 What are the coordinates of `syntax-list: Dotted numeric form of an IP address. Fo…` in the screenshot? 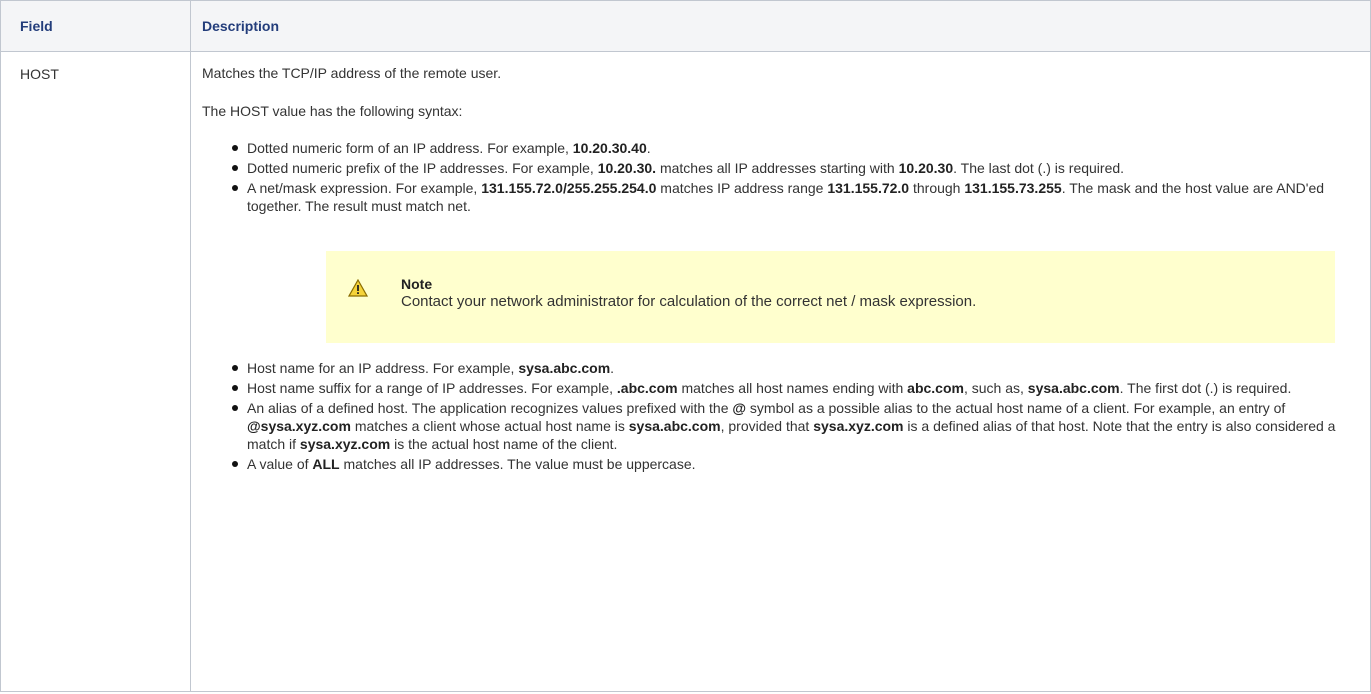 It's located at (781, 177).